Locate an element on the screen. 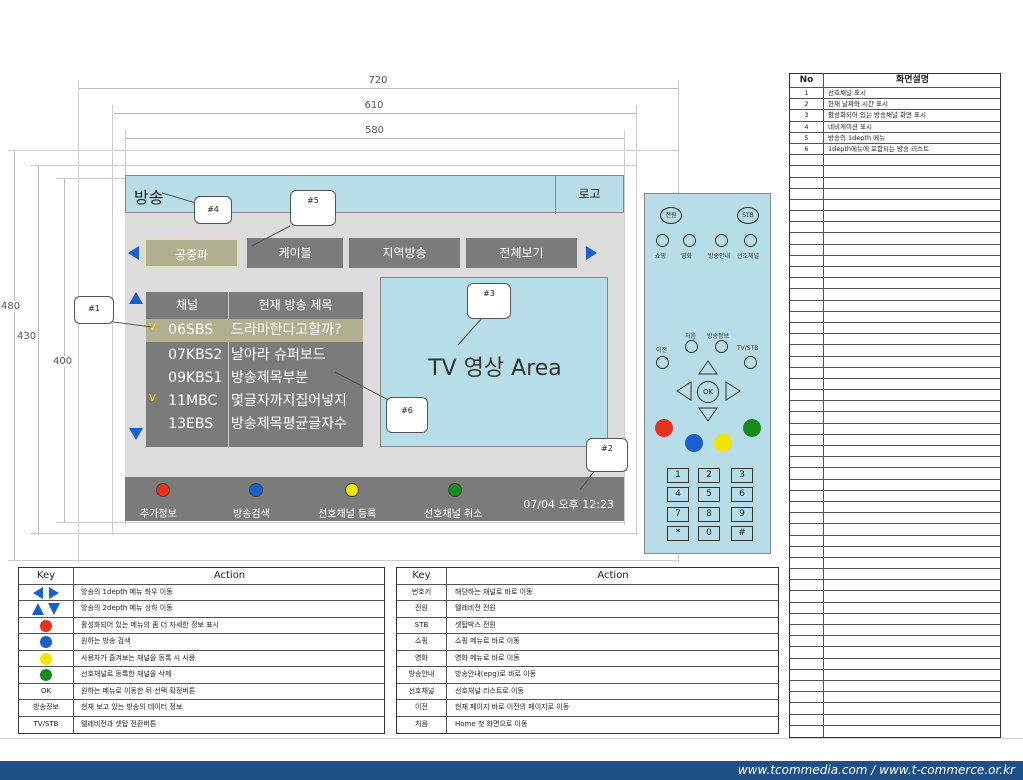 Image resolution: width=1023 pixels, height=780 pixels. table-header-row: Key Action is located at coordinates (201, 576).